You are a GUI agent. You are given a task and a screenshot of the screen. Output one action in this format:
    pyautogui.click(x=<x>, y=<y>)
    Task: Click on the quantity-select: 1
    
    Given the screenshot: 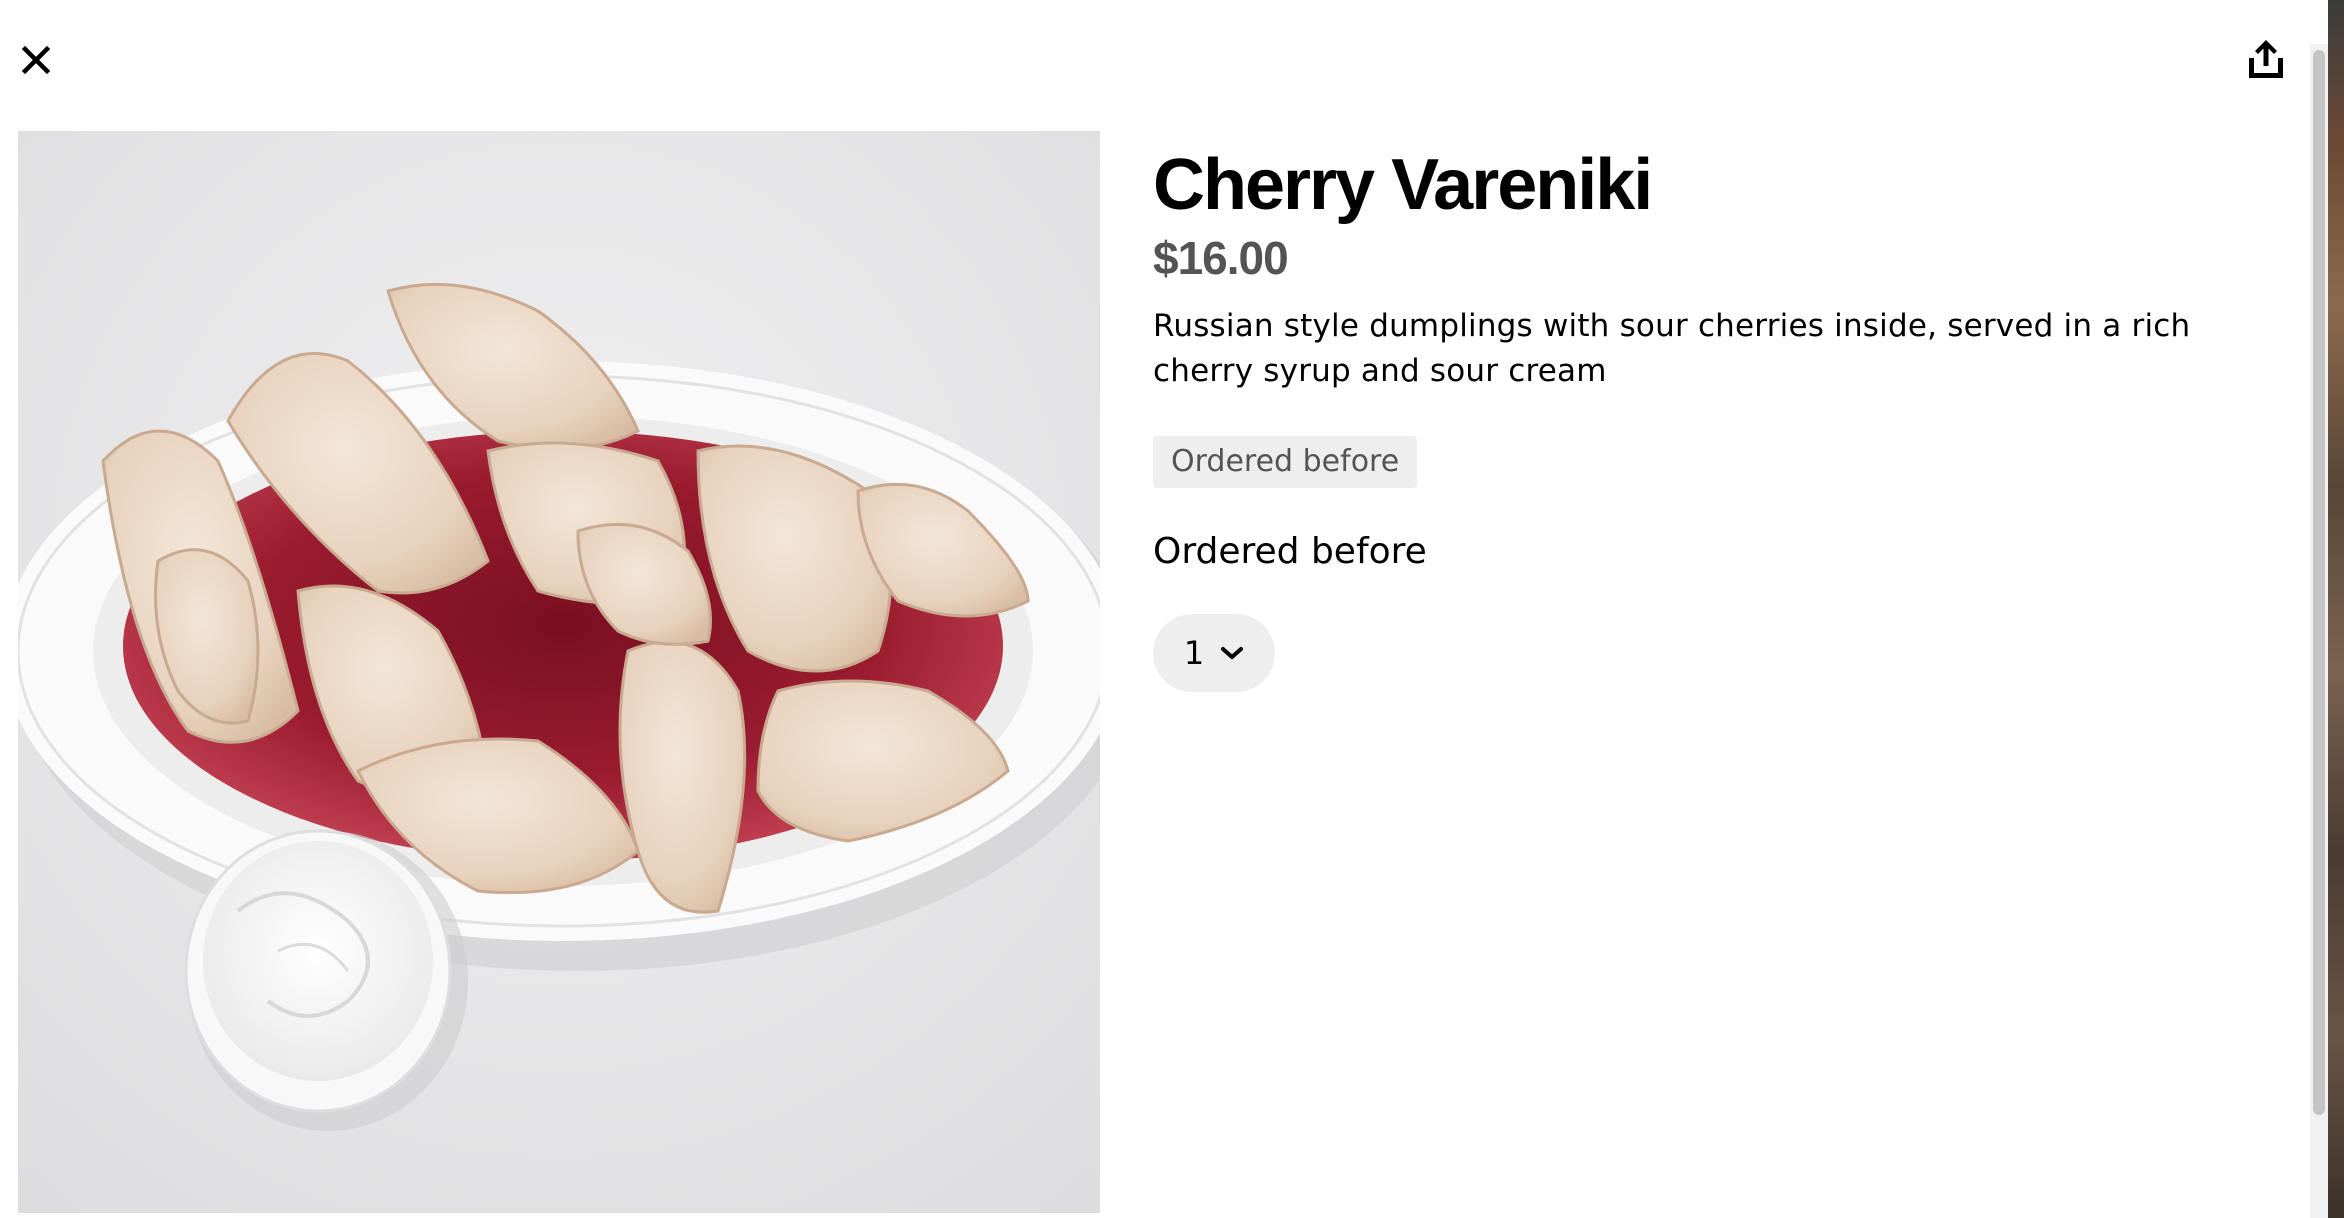 What is the action you would take?
    pyautogui.click(x=1214, y=653)
    